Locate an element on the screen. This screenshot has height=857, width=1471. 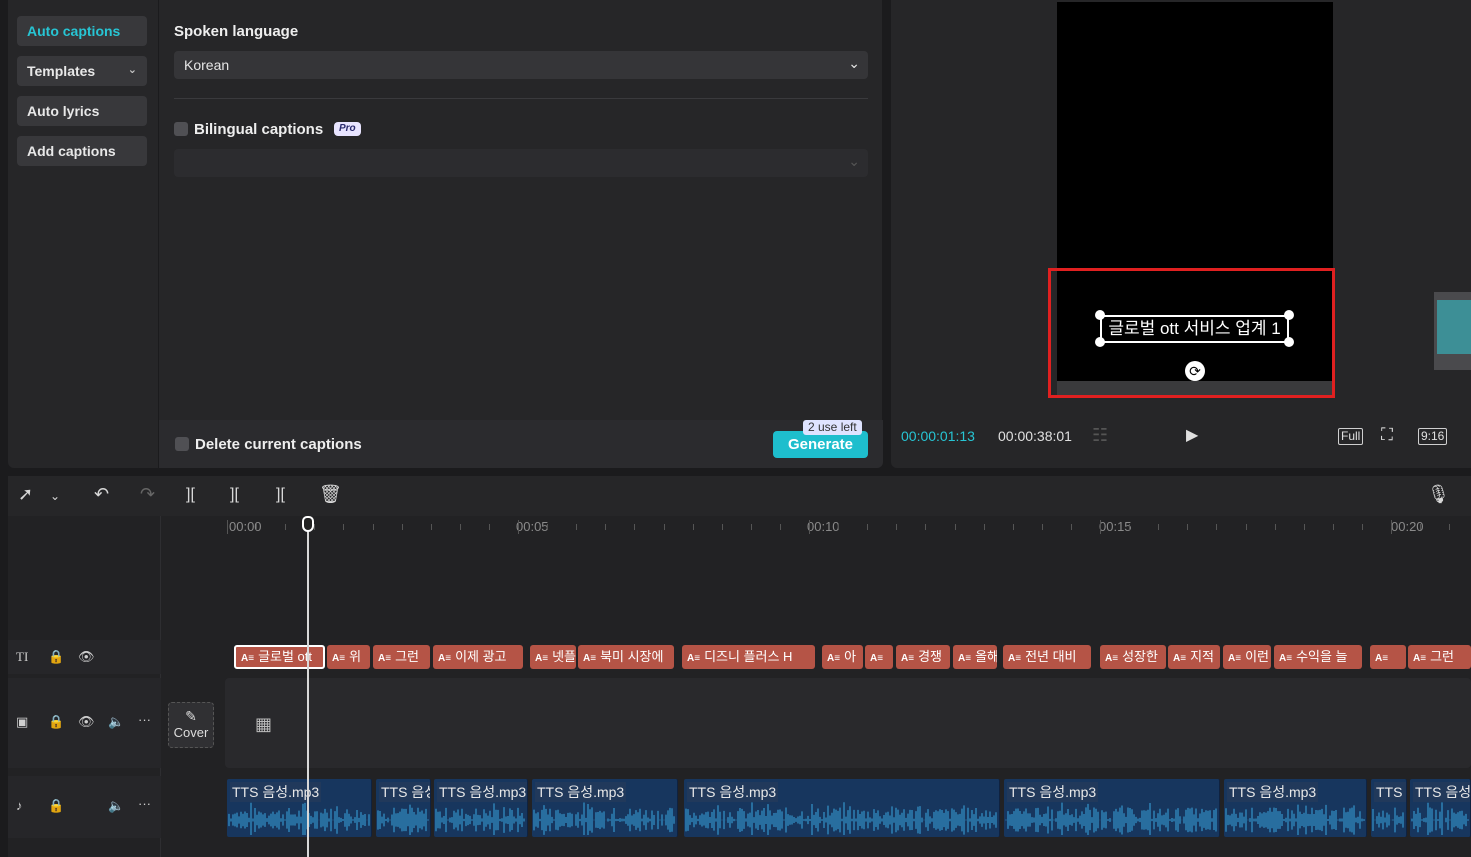
text-clip: A≡ 위 is located at coordinates (348, 657).